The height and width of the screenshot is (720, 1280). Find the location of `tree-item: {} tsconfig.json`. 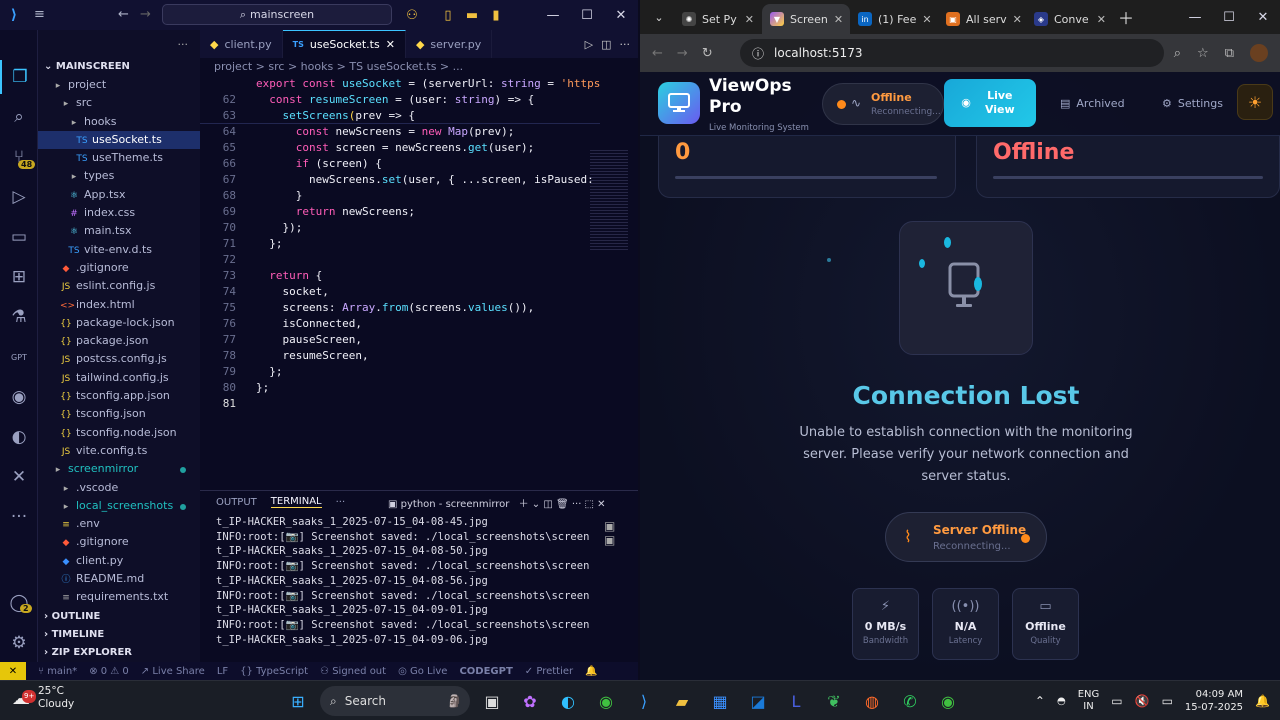

tree-item: {} tsconfig.json is located at coordinates (119, 414).